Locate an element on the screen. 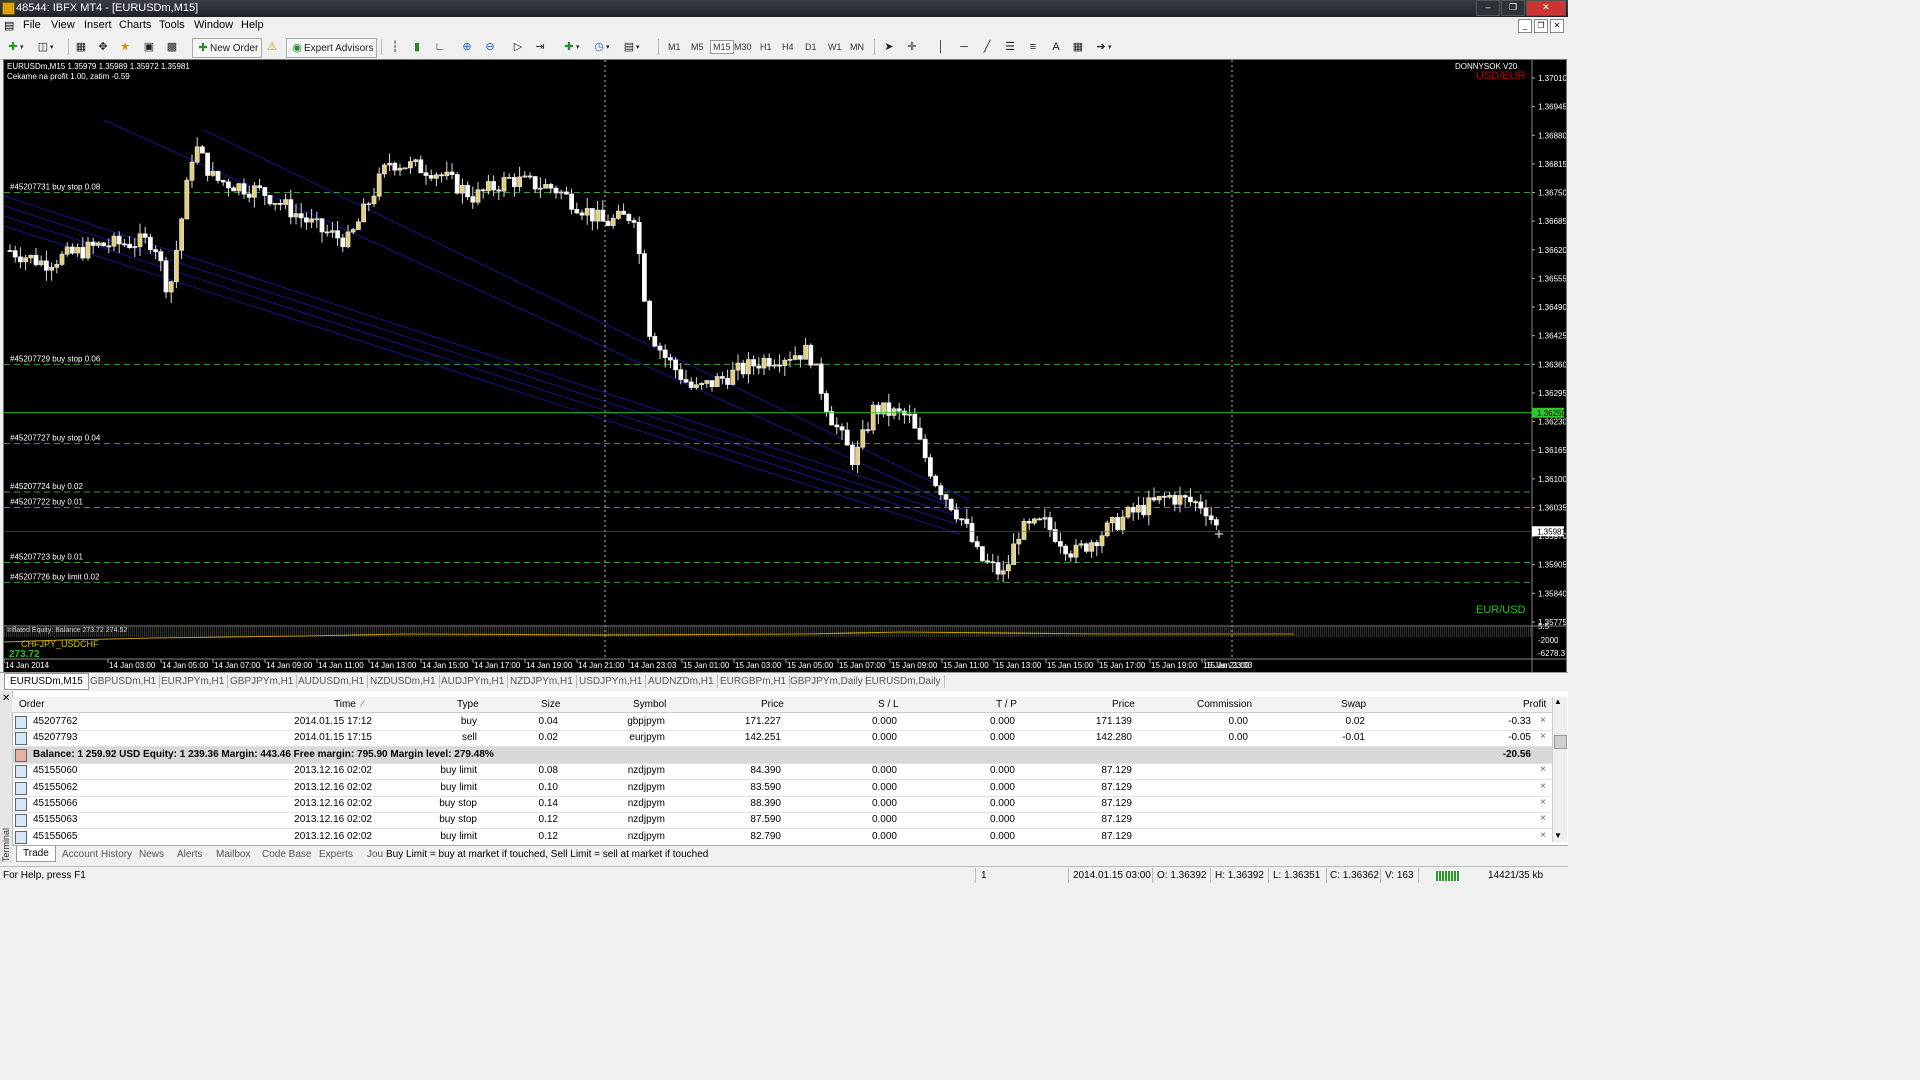 This screenshot has width=1920, height=1080. menu-view: View is located at coordinates (63, 25).